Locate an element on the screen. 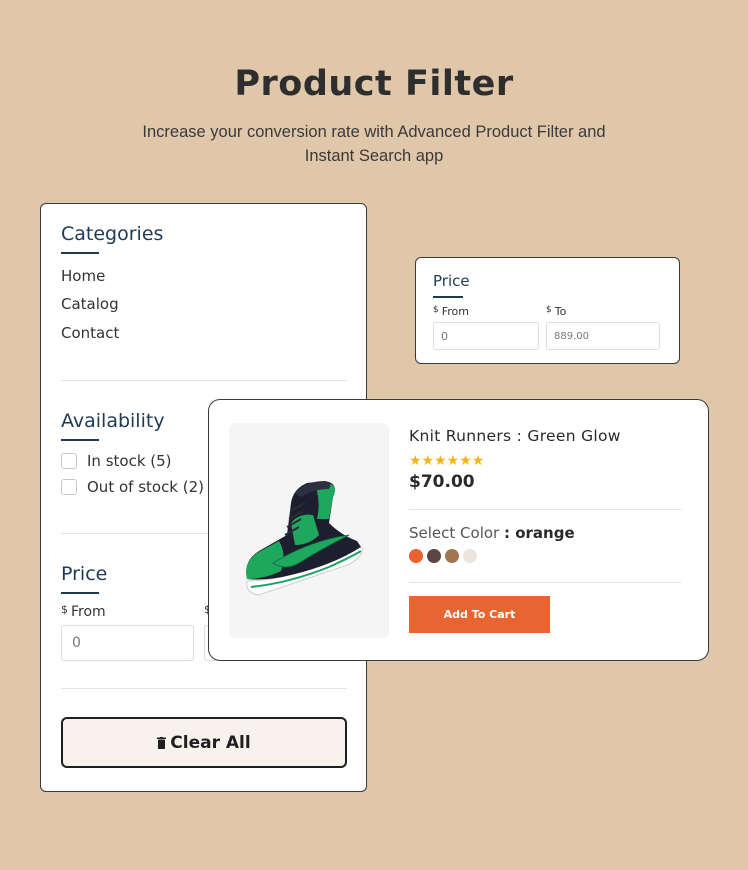 The image size is (748, 870). categories-title: Categories is located at coordinates (112, 234).